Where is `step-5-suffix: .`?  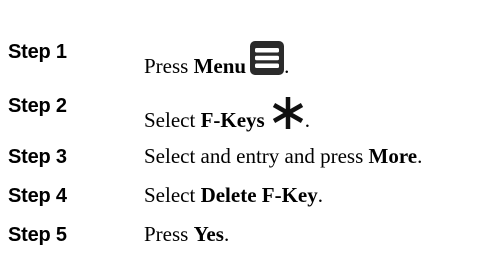 step-5-suffix: . is located at coordinates (226, 234).